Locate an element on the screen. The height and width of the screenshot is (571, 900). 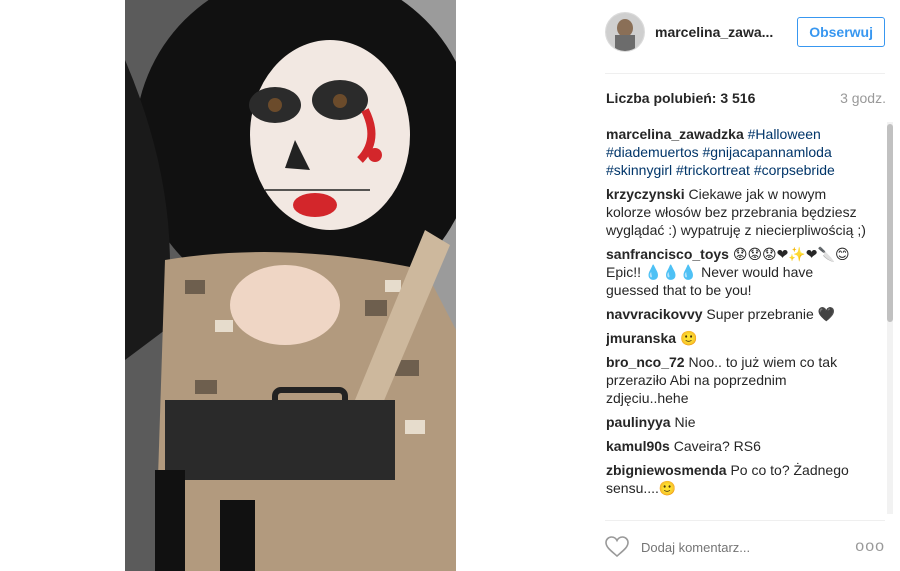
comment-text: Caveira? RS6 is located at coordinates (717, 446).